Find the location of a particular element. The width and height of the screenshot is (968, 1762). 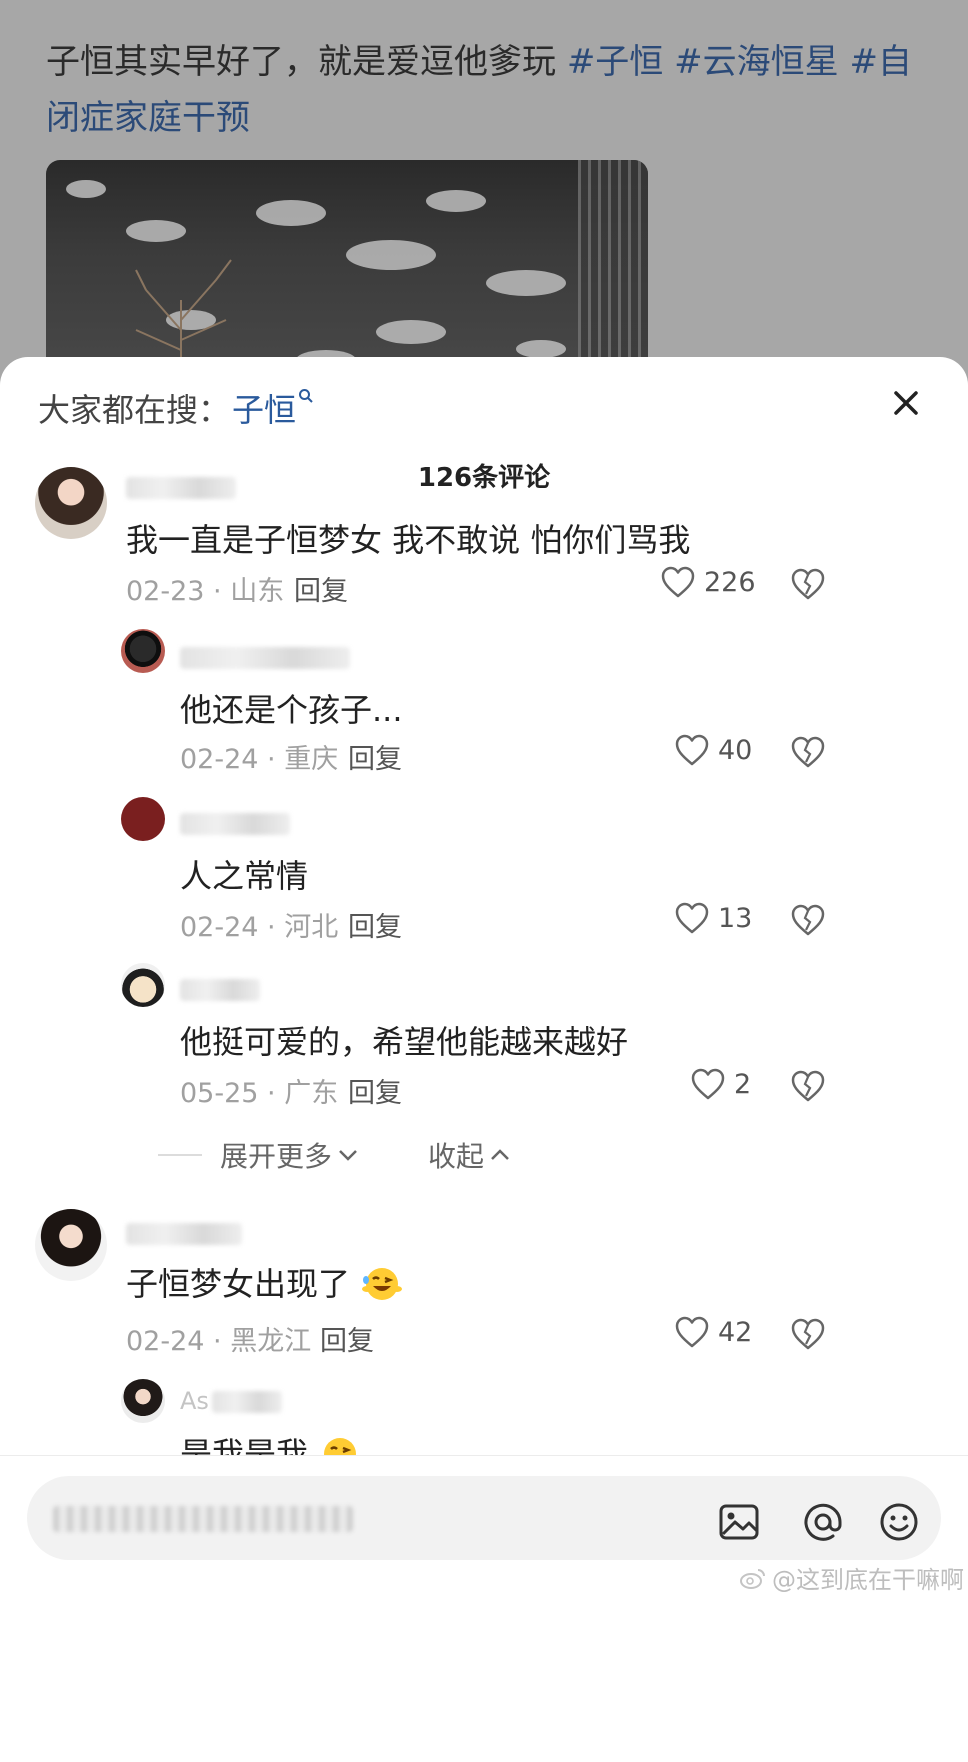

username-partial: As is located at coordinates (194, 1401).